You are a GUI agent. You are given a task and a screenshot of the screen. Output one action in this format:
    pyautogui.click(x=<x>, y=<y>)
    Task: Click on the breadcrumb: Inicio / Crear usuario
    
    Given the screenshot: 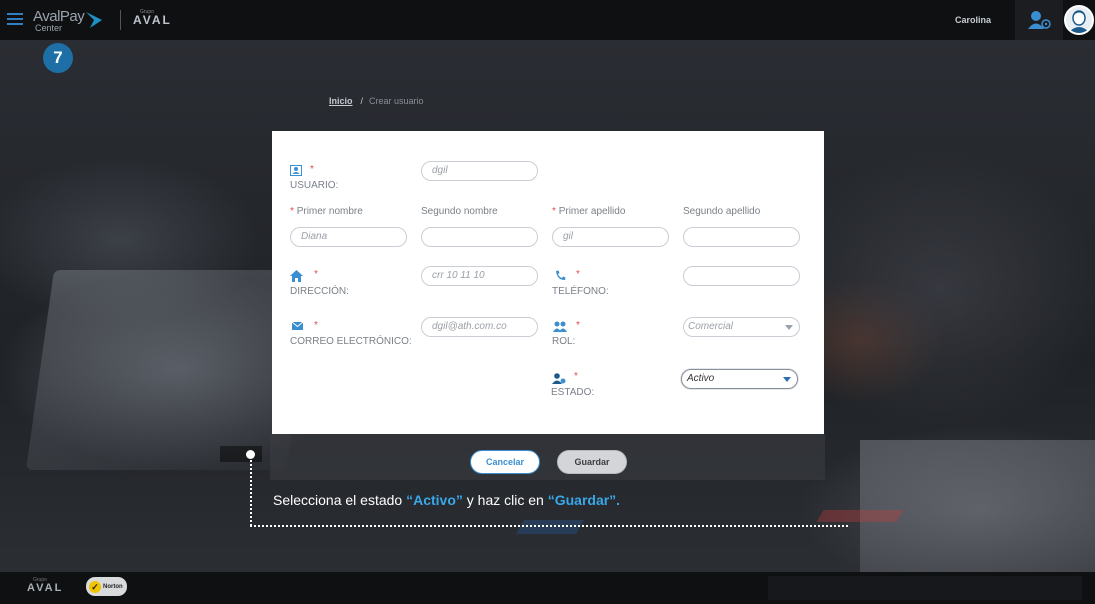 What is the action you would take?
    pyautogui.click(x=376, y=101)
    